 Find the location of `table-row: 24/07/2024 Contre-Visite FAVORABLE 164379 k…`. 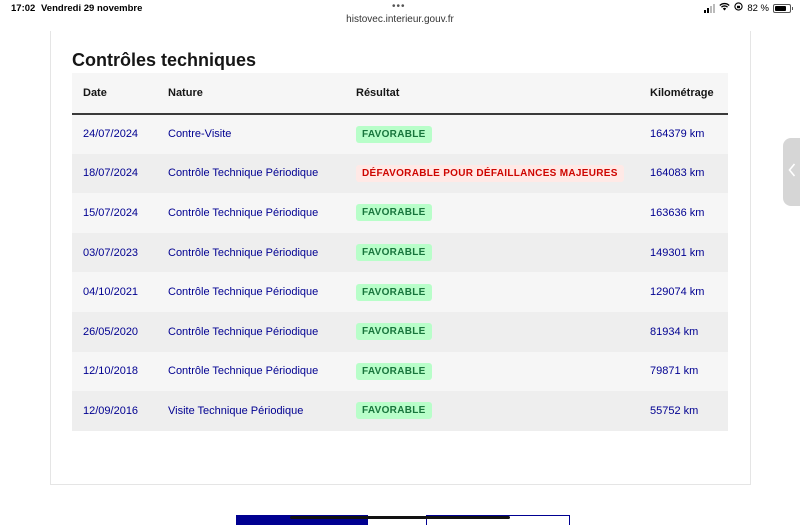

table-row: 24/07/2024 Contre-Visite FAVORABLE 164379 k… is located at coordinates (400, 134).